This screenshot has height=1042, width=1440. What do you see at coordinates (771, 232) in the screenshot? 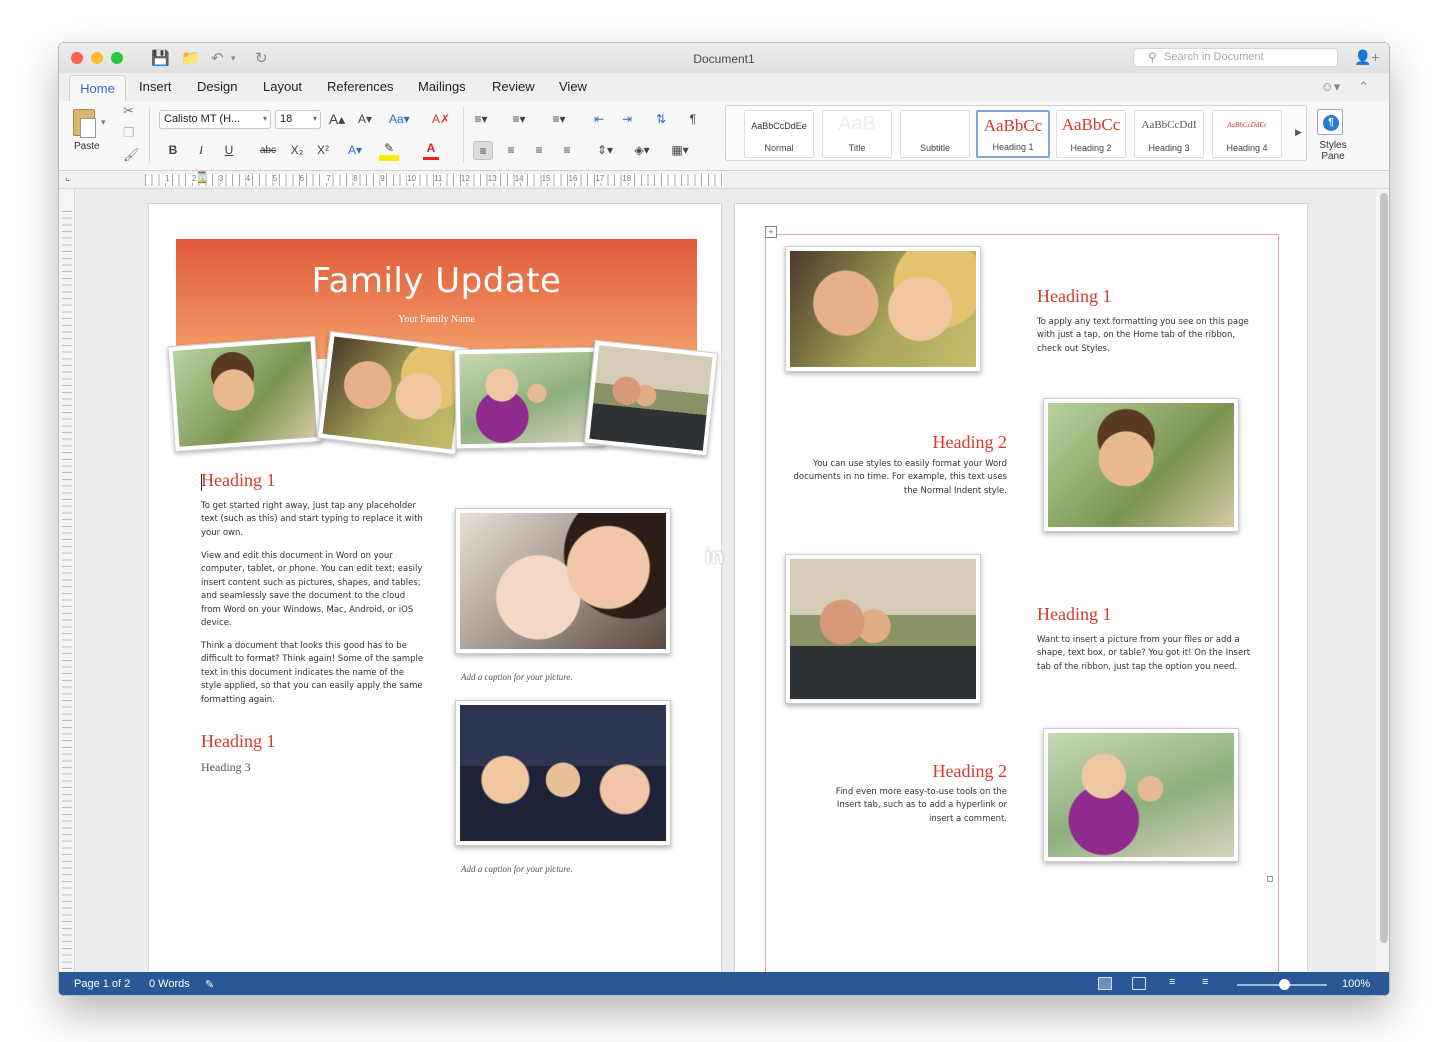
I see `table-move-handle-icon: +` at bounding box center [771, 232].